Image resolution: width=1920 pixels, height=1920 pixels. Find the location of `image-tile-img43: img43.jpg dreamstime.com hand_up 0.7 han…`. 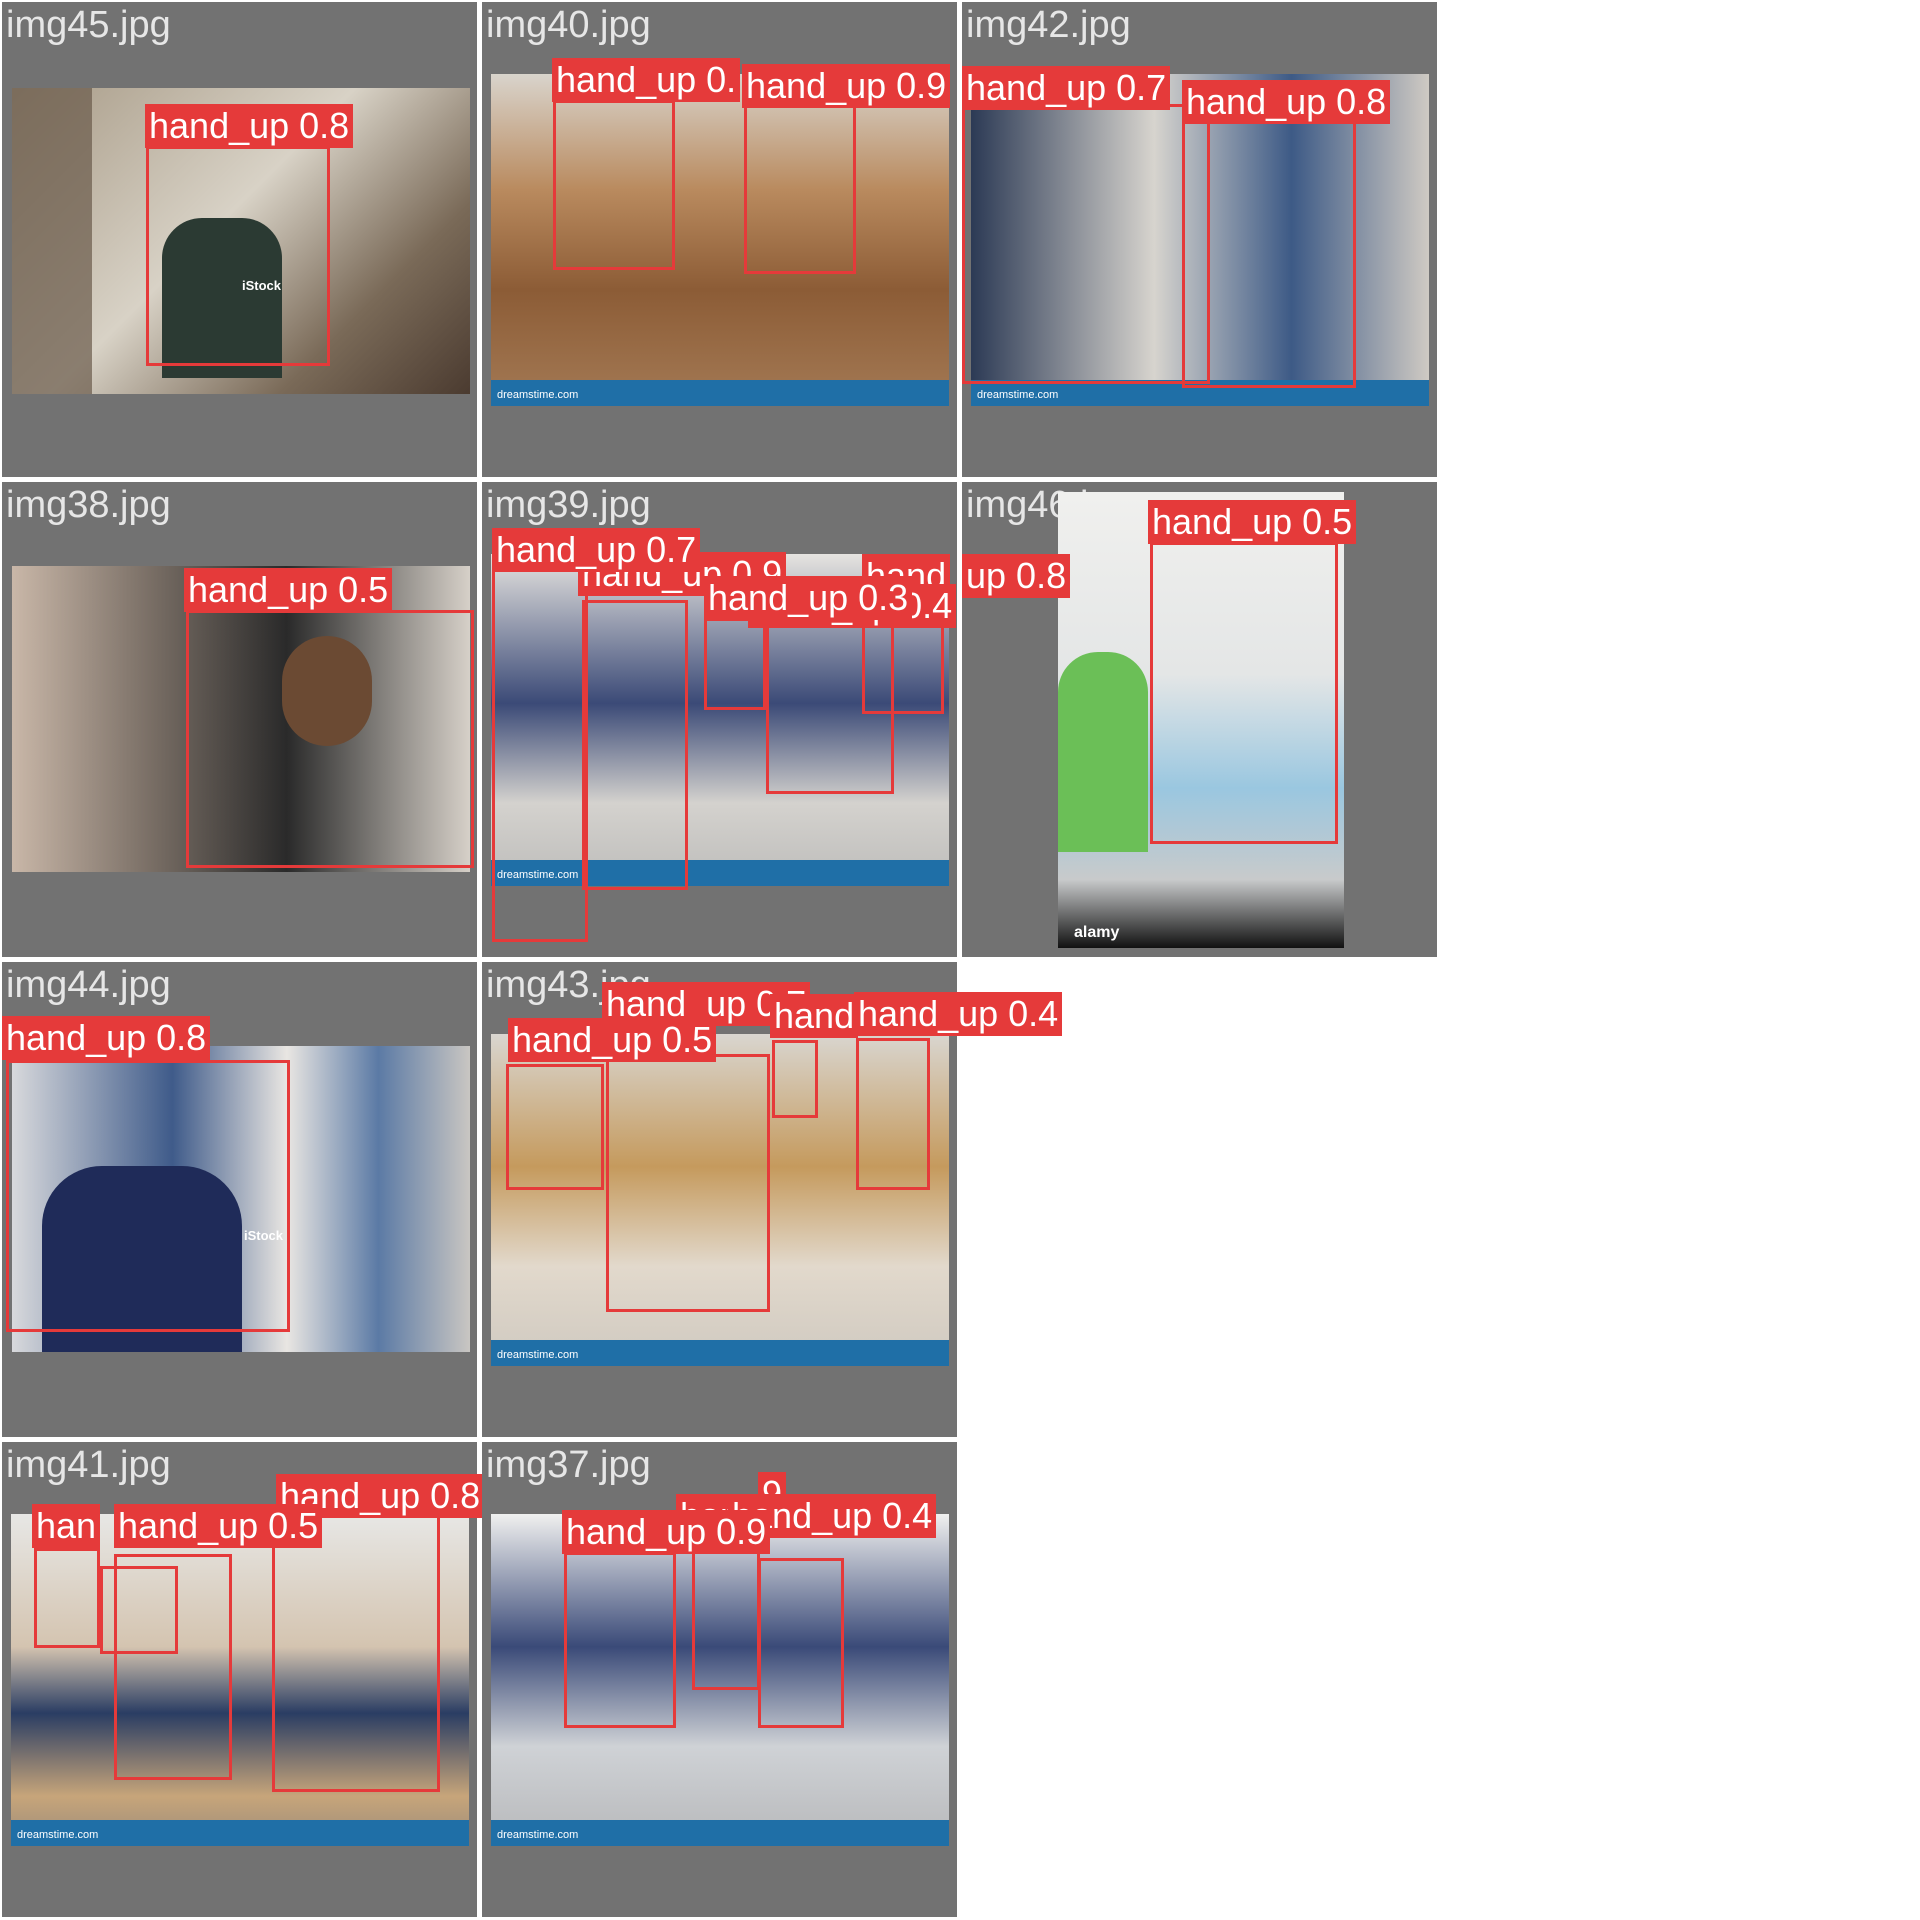

image-tile-img43: img43.jpg dreamstime.com hand_up 0.7 han… is located at coordinates (772, 1199).